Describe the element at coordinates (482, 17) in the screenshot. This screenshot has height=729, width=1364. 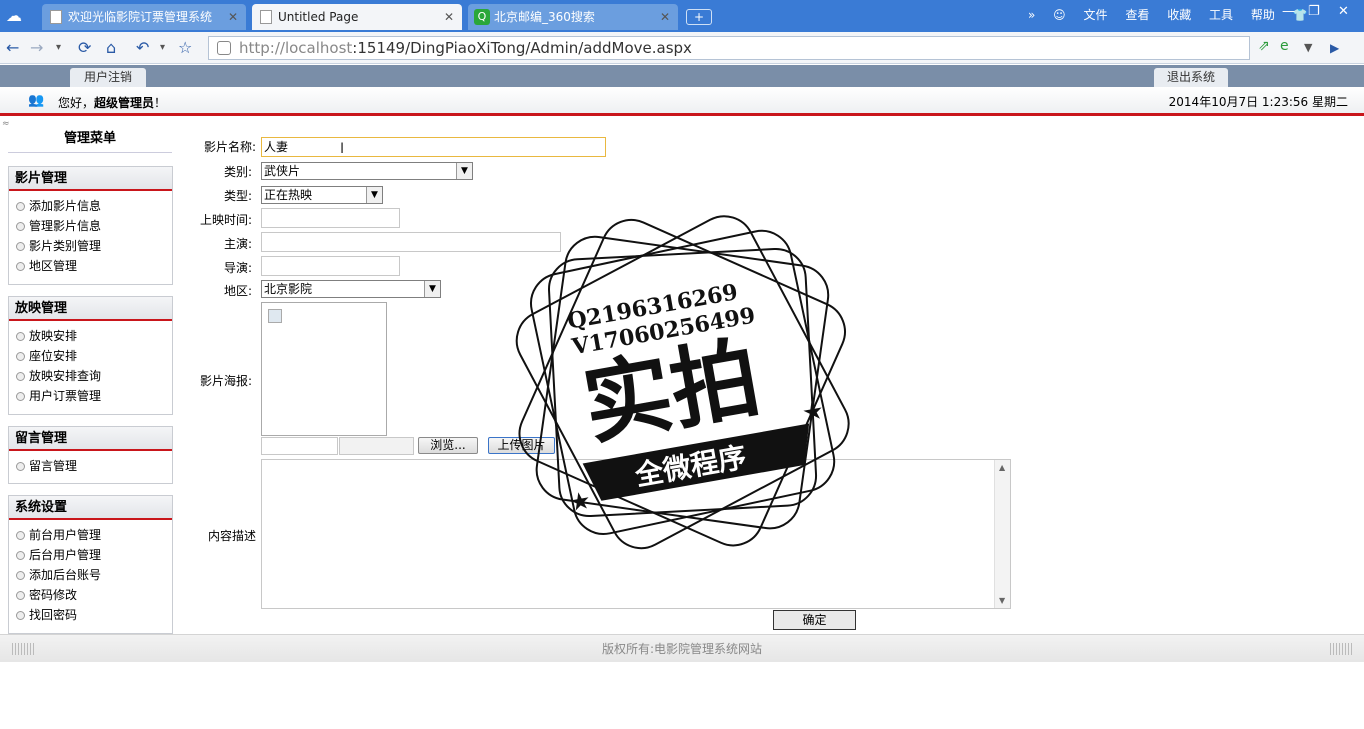
I see `search-engine-icon: Q` at that location.